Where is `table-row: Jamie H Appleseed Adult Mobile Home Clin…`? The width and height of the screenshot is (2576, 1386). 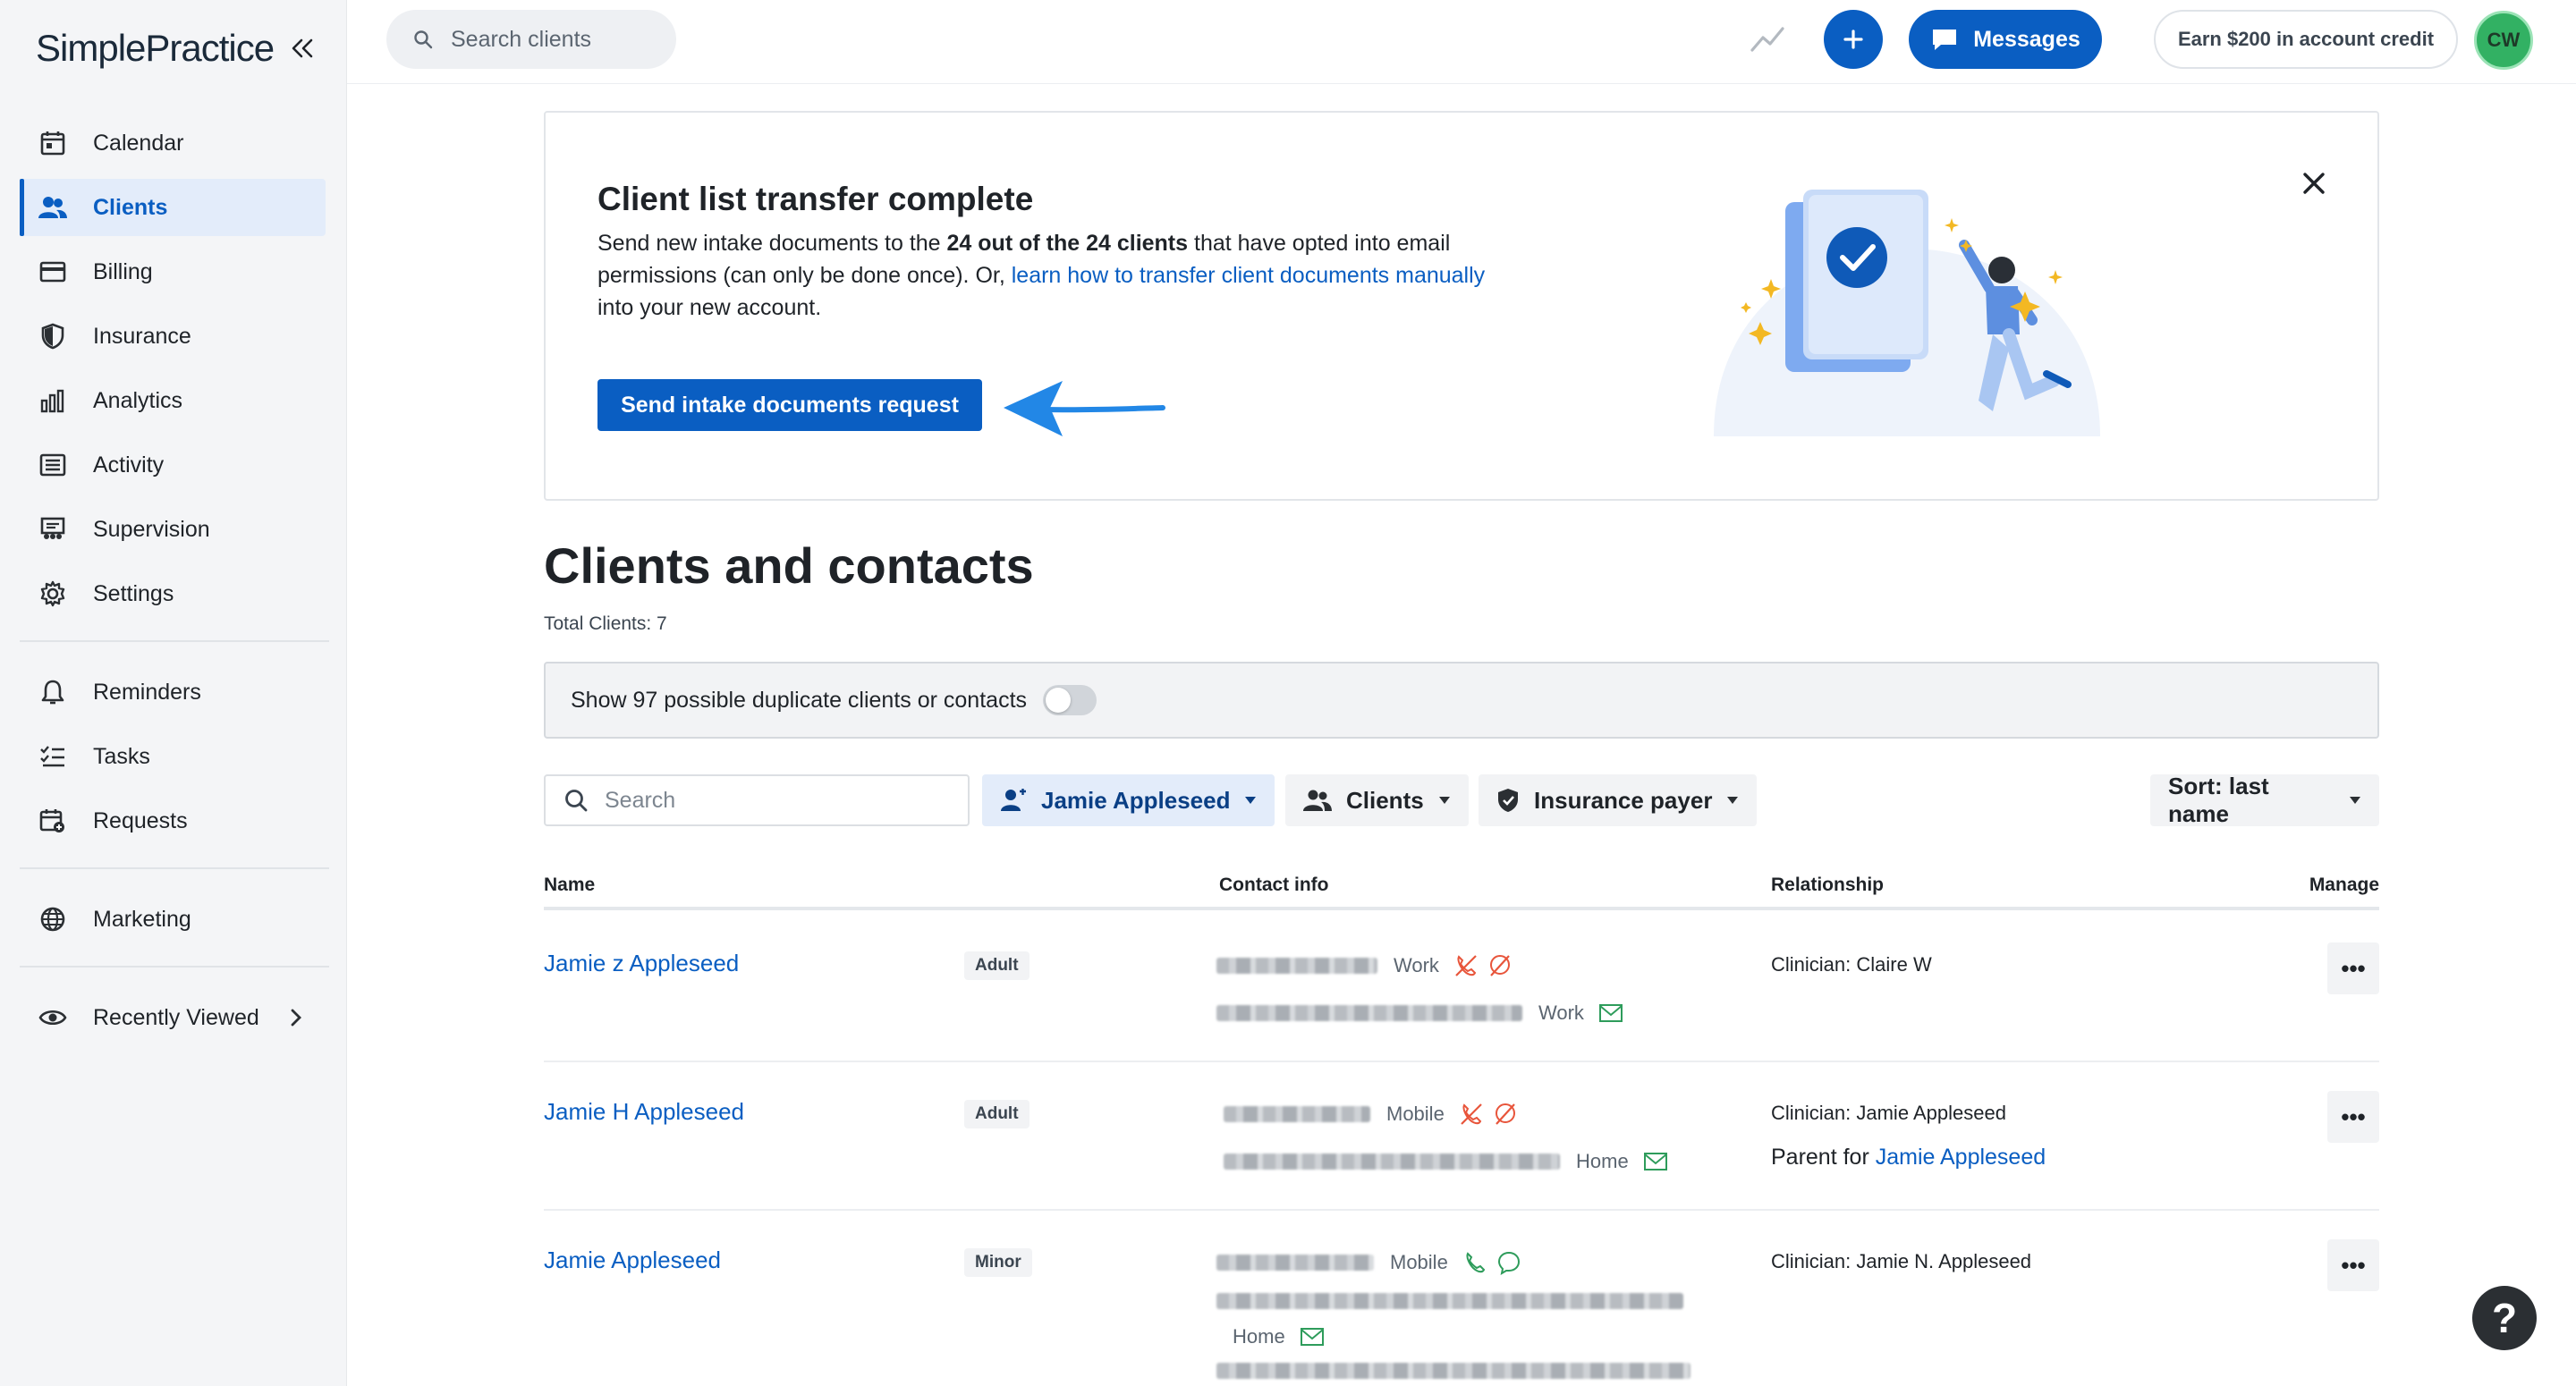 table-row: Jamie H Appleseed Adult Mobile Home Clin… is located at coordinates (1461, 1136).